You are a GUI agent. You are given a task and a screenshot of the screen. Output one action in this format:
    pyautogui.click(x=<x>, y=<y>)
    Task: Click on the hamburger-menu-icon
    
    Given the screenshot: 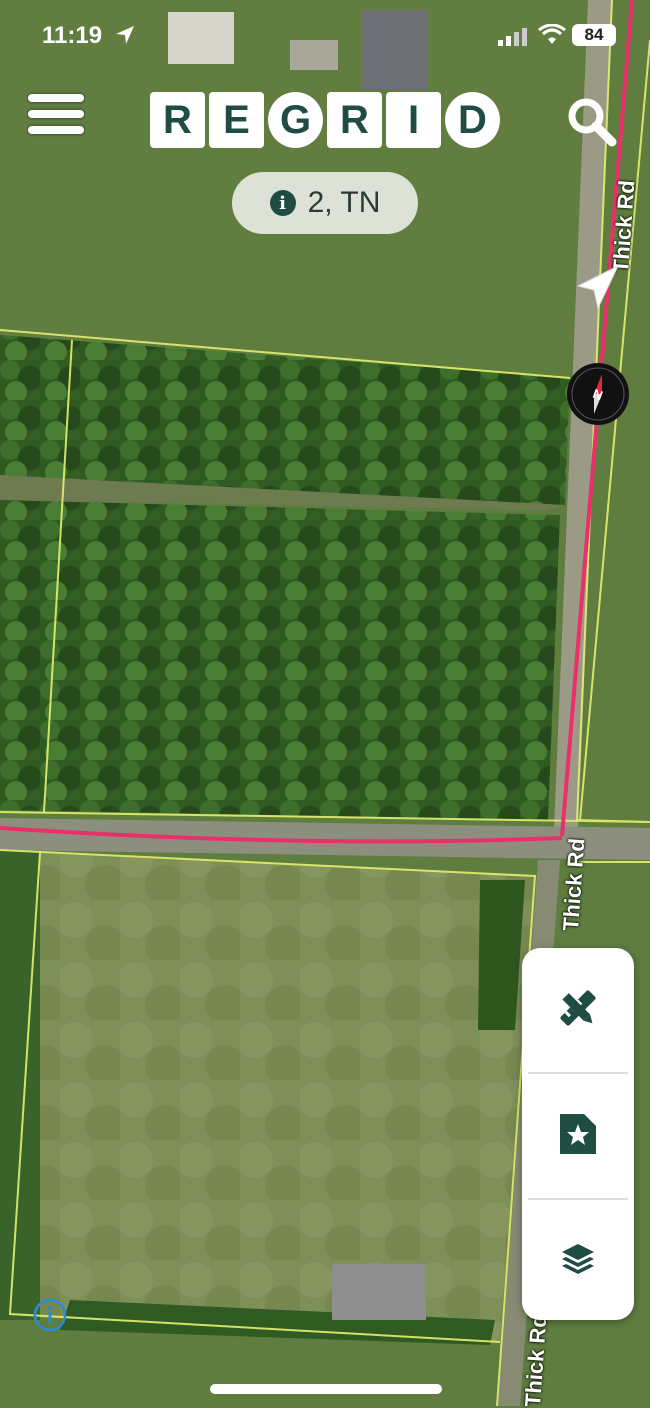 What is the action you would take?
    pyautogui.click(x=56, y=119)
    